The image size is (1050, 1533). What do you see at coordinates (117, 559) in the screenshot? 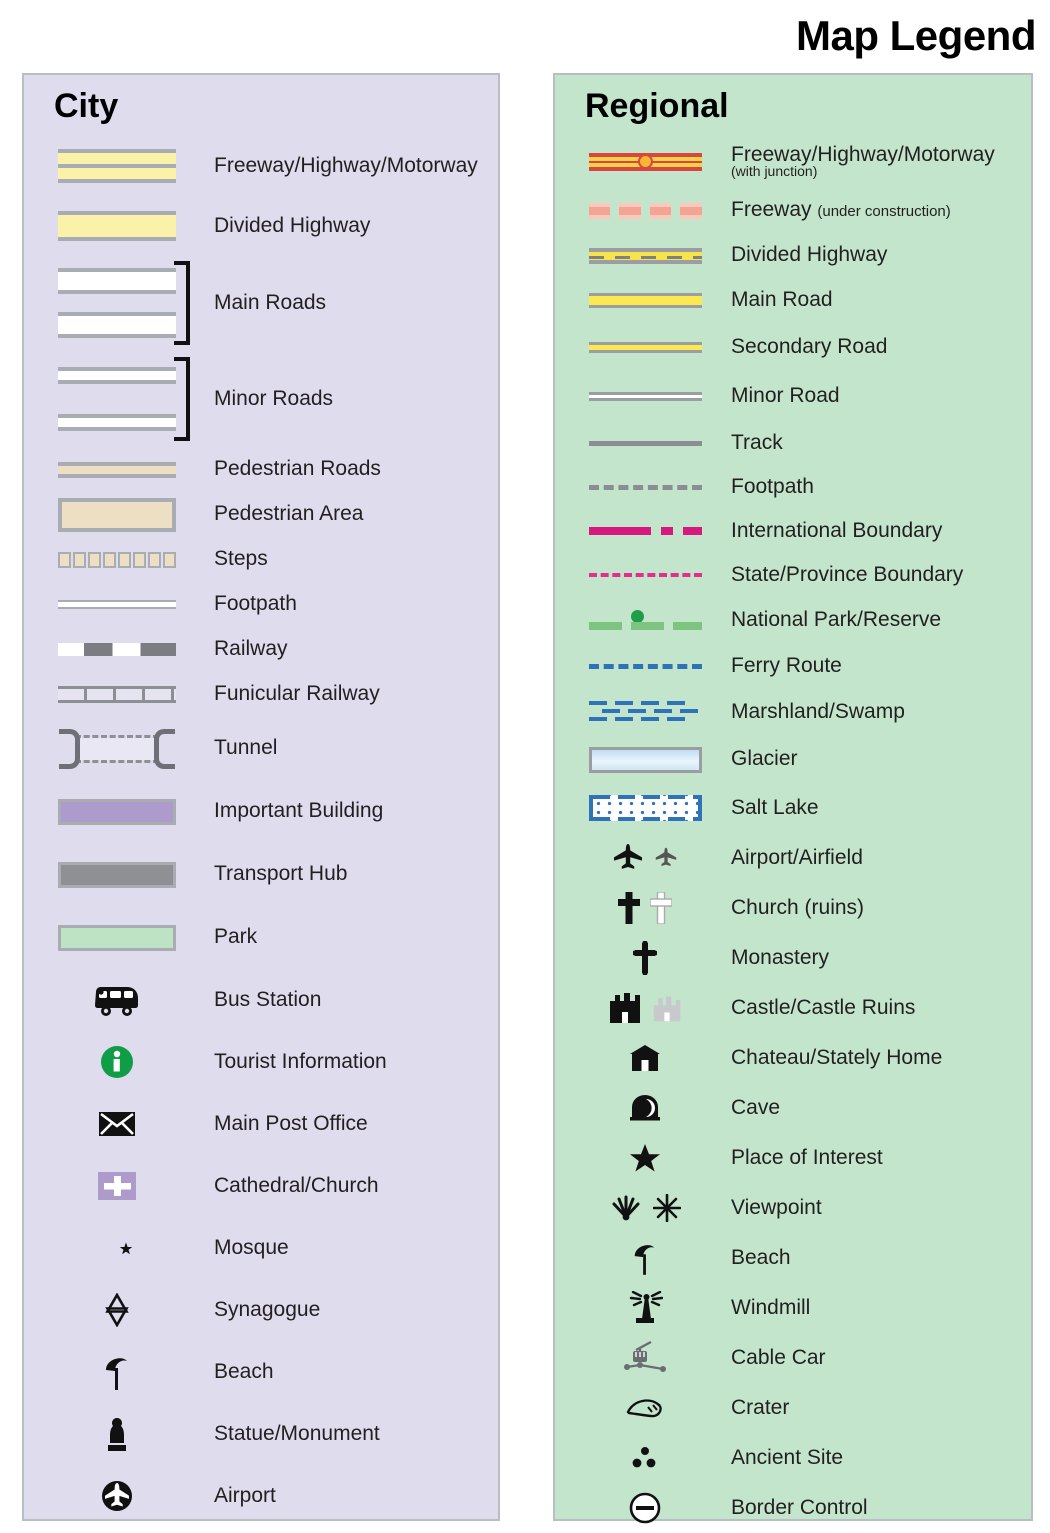
I see `steps-swatch` at bounding box center [117, 559].